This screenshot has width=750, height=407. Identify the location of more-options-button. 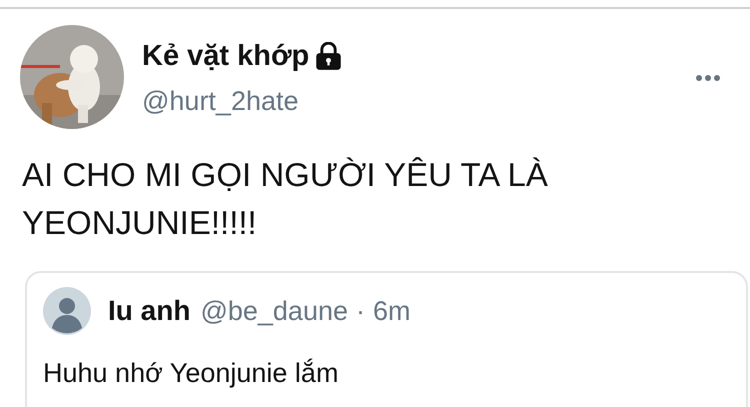
(708, 78).